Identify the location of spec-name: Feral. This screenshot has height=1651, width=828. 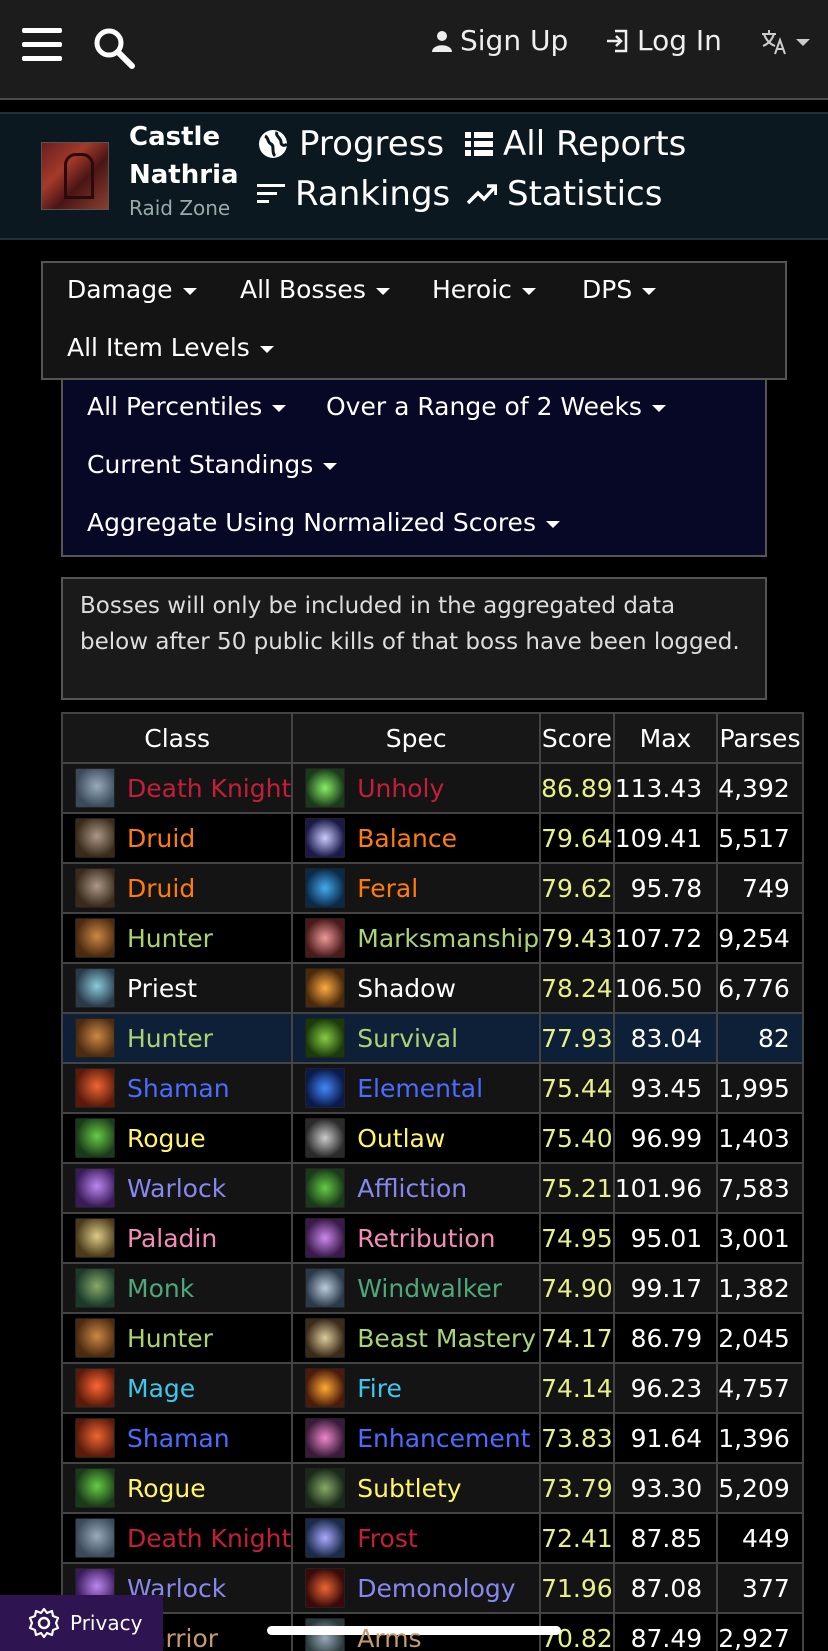
(387, 888).